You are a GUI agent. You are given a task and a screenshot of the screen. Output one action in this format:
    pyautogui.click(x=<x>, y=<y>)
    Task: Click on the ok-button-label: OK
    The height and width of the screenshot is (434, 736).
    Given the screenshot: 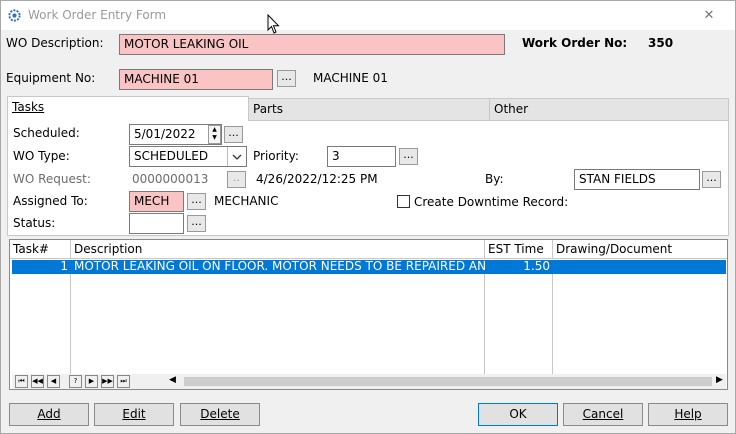 What is the action you would take?
    pyautogui.click(x=518, y=414)
    